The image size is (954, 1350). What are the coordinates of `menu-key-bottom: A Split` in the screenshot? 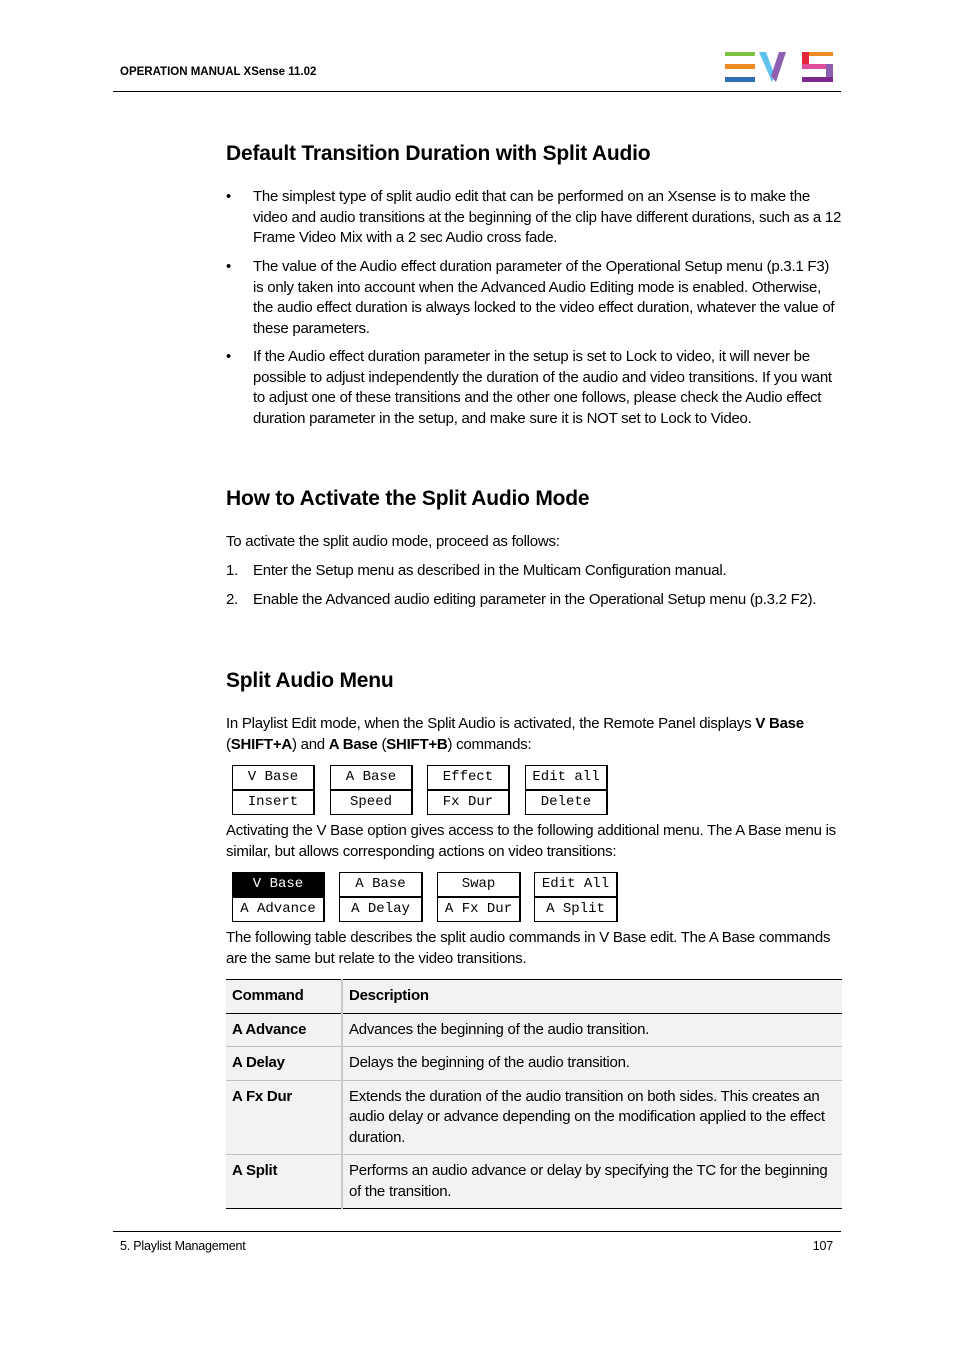 It's located at (575, 908).